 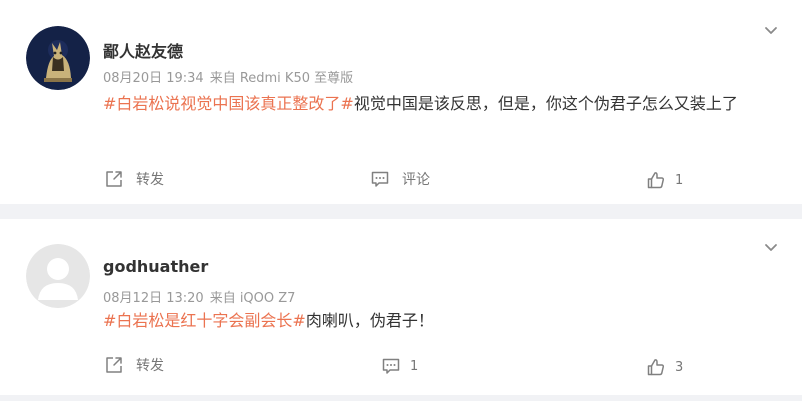 I want to click on comment-button: 1, so click(x=399, y=366).